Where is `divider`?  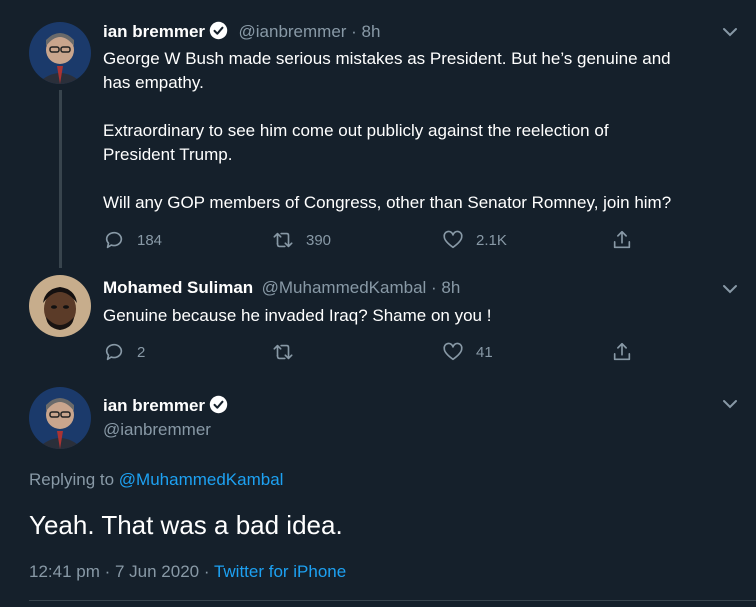 divider is located at coordinates (392, 600).